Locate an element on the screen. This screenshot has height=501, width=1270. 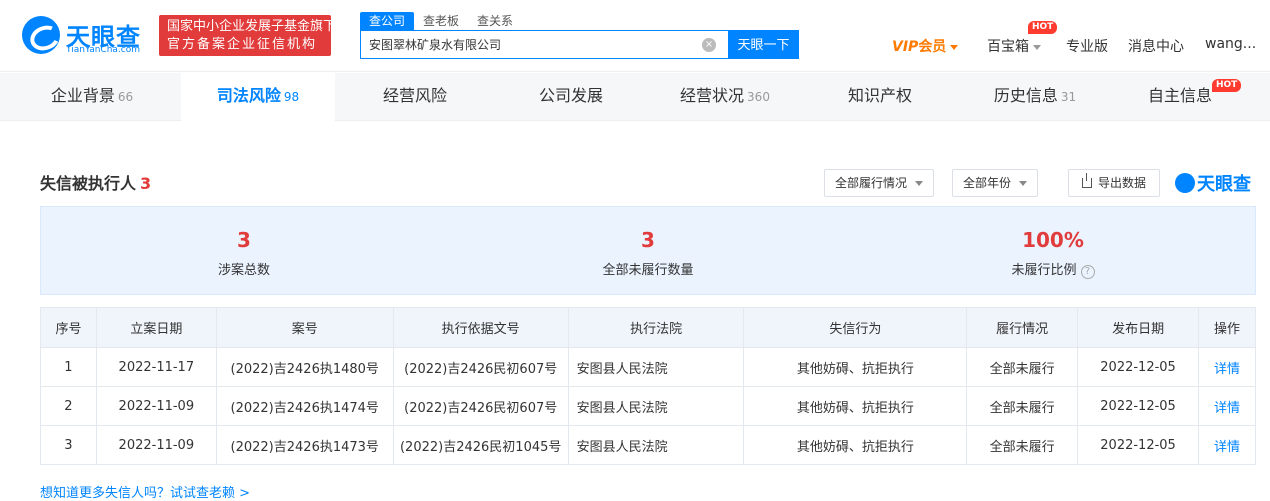
col-header: 失信行为 is located at coordinates (855, 327).